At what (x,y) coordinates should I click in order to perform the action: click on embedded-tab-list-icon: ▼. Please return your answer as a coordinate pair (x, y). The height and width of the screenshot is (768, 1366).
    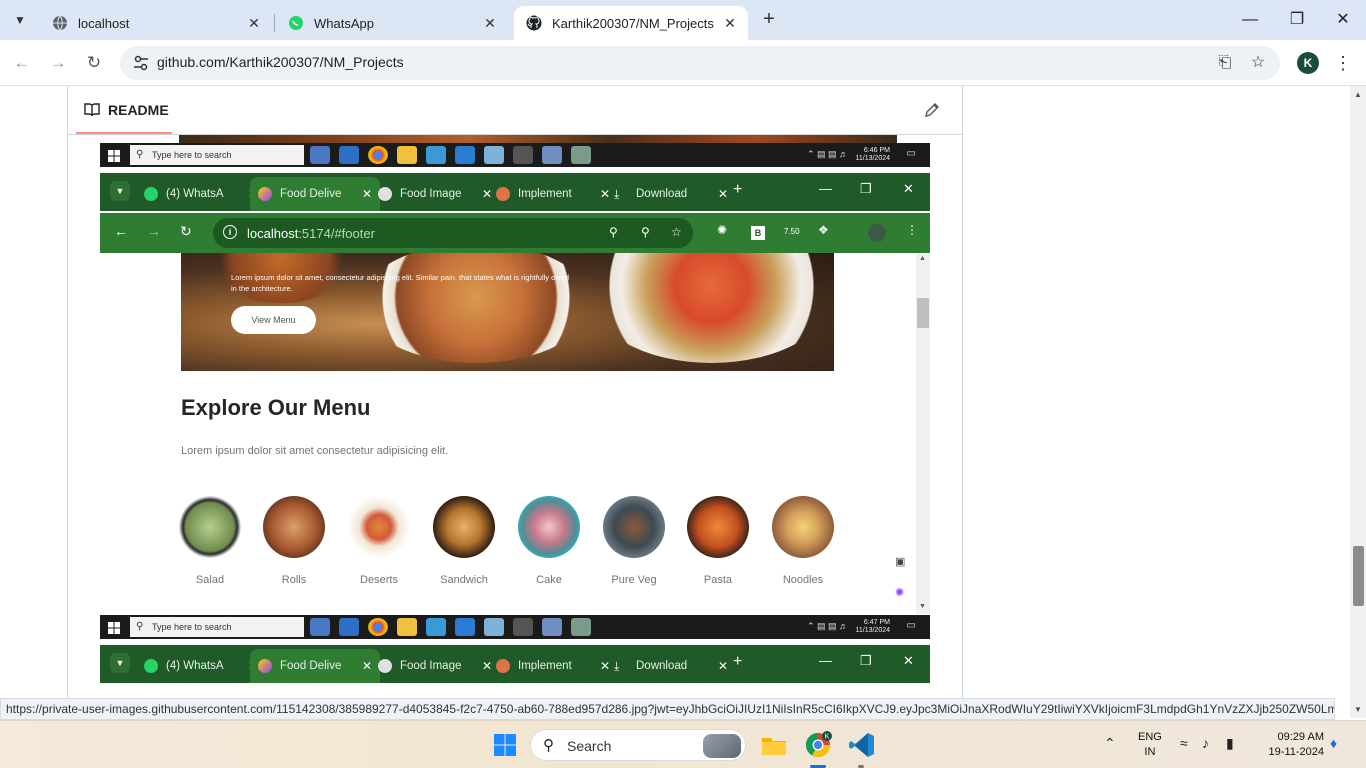
    Looking at the image, I should click on (120, 191).